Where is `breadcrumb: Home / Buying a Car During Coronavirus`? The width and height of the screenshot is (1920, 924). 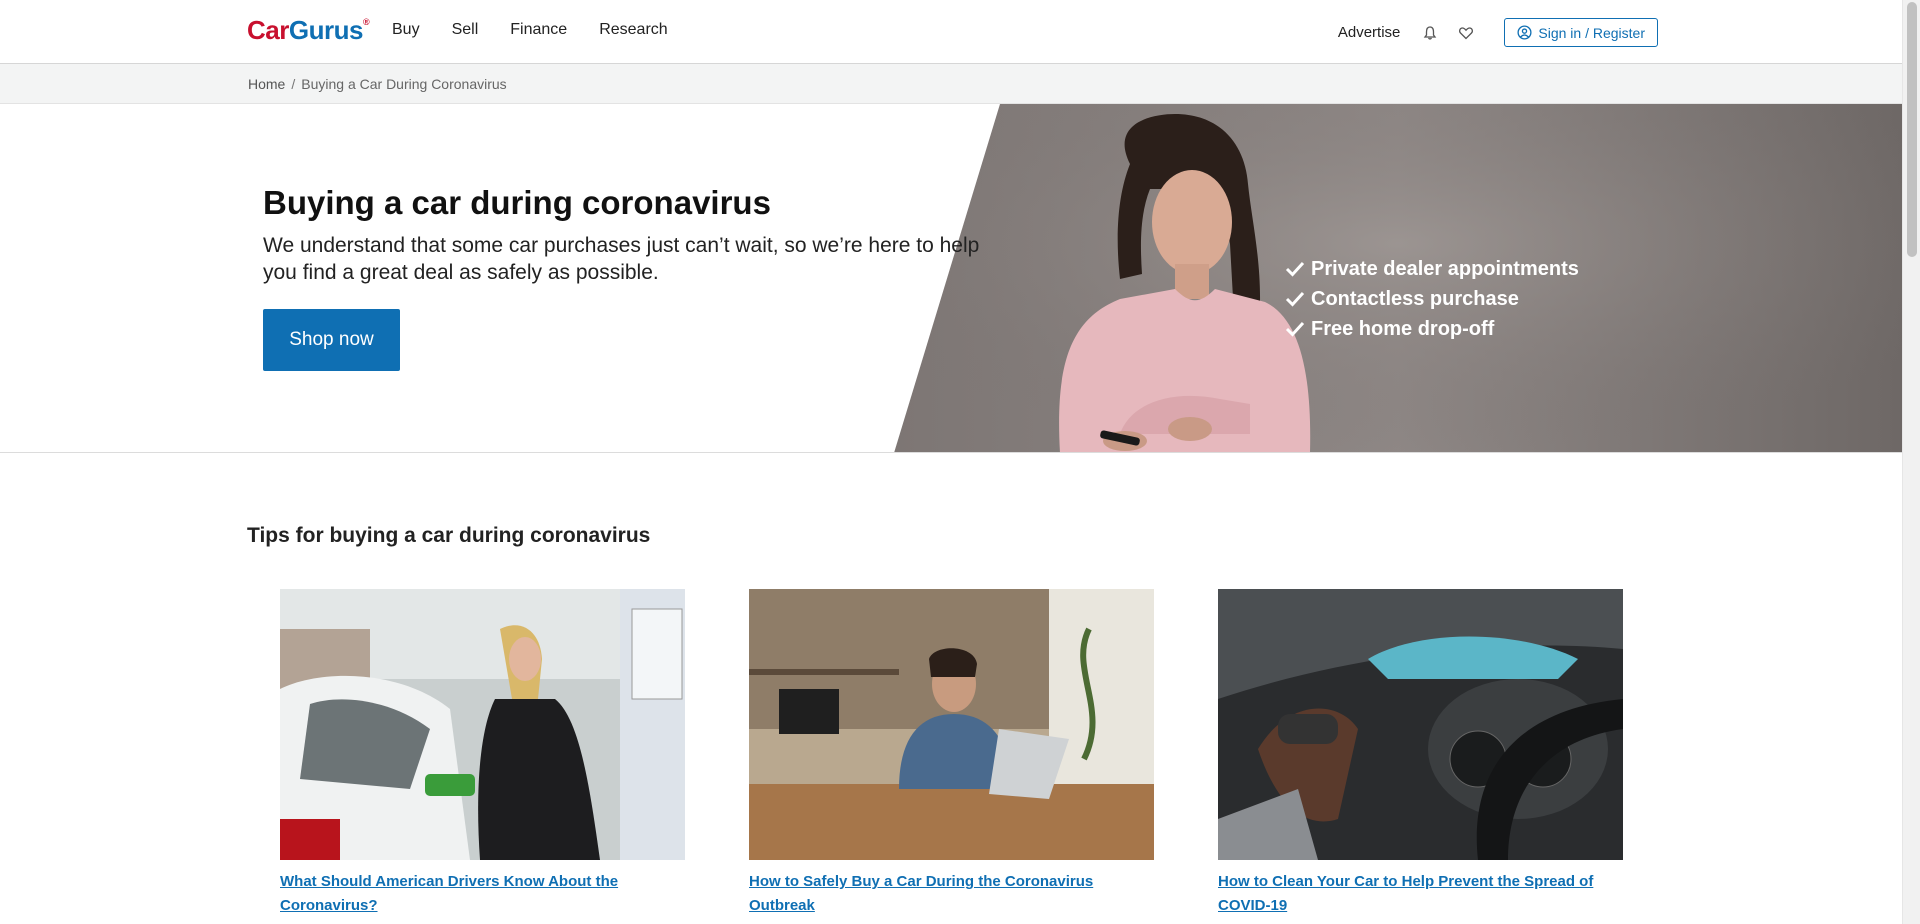 breadcrumb: Home / Buying a Car During Coronavirus is located at coordinates (377, 84).